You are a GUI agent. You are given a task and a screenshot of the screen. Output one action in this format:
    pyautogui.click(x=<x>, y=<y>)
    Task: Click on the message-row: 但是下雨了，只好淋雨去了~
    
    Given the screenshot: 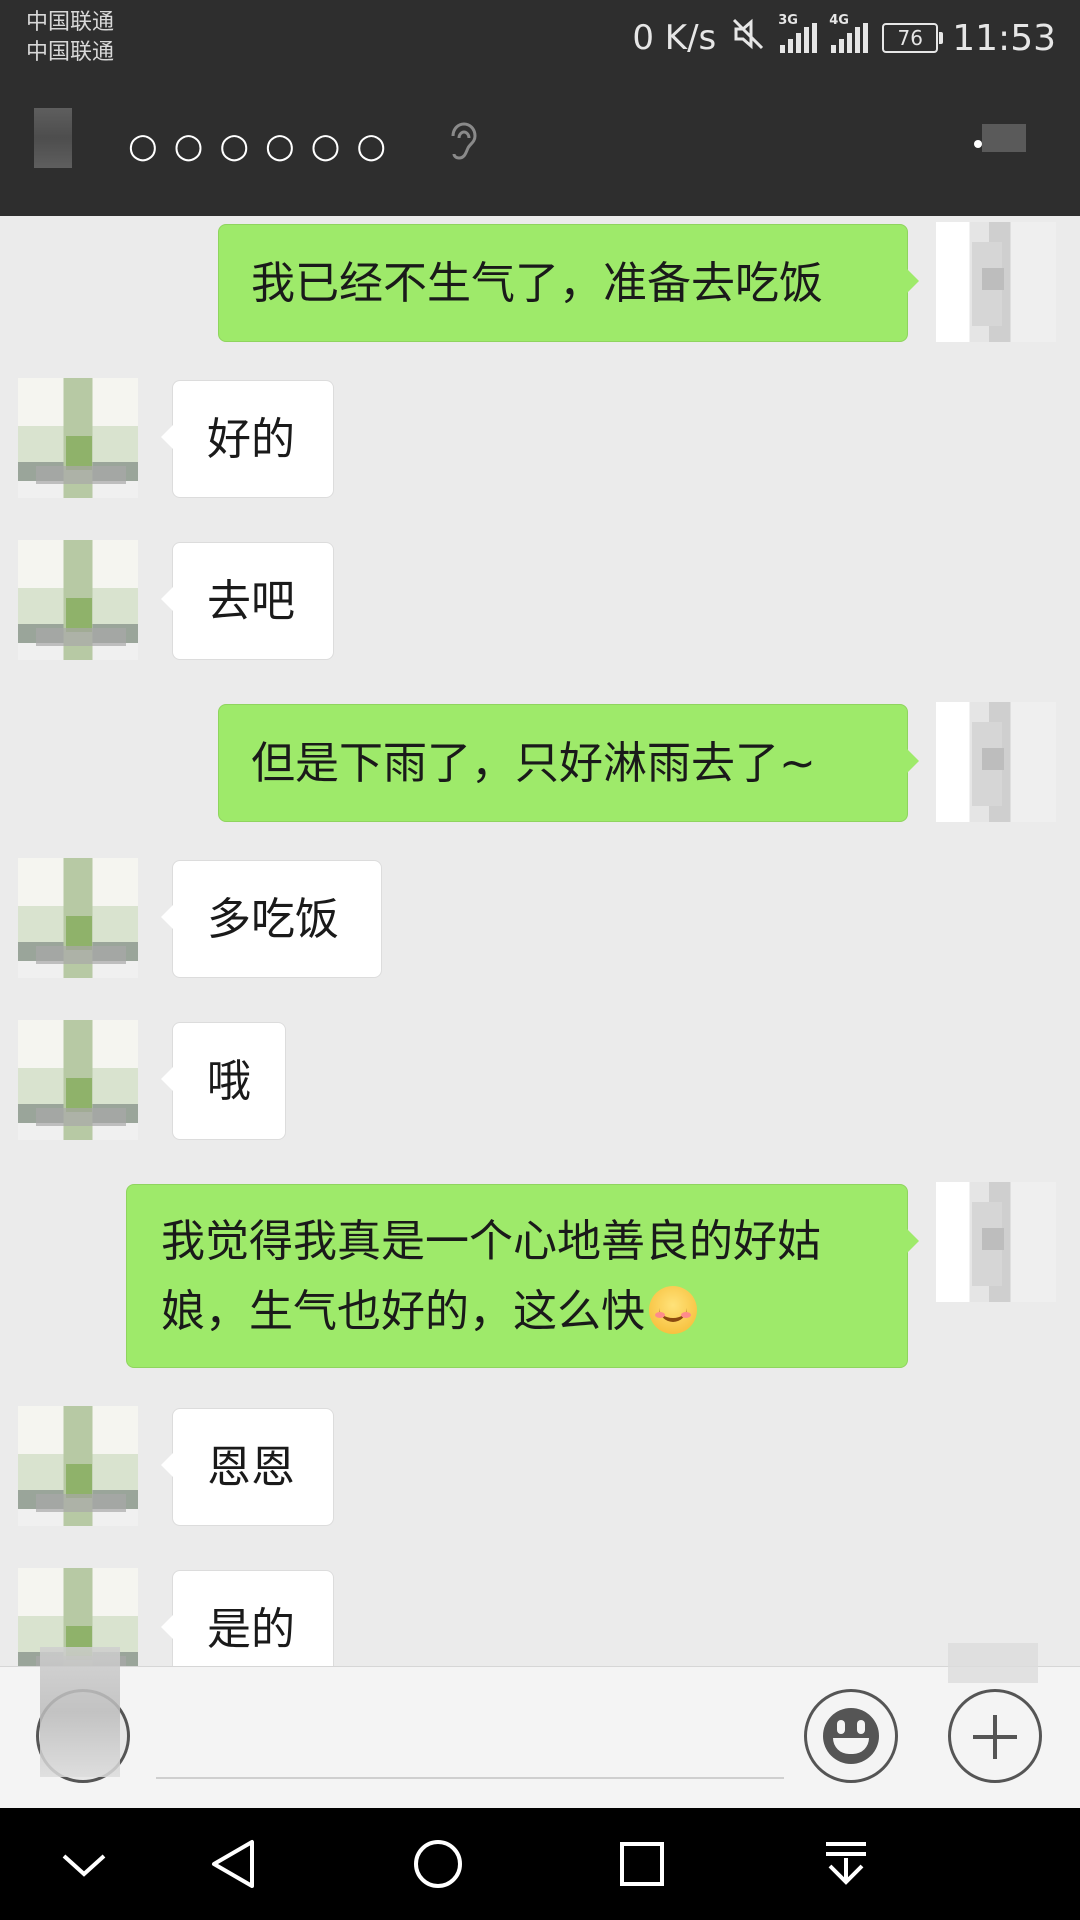 What is the action you would take?
    pyautogui.click(x=540, y=761)
    